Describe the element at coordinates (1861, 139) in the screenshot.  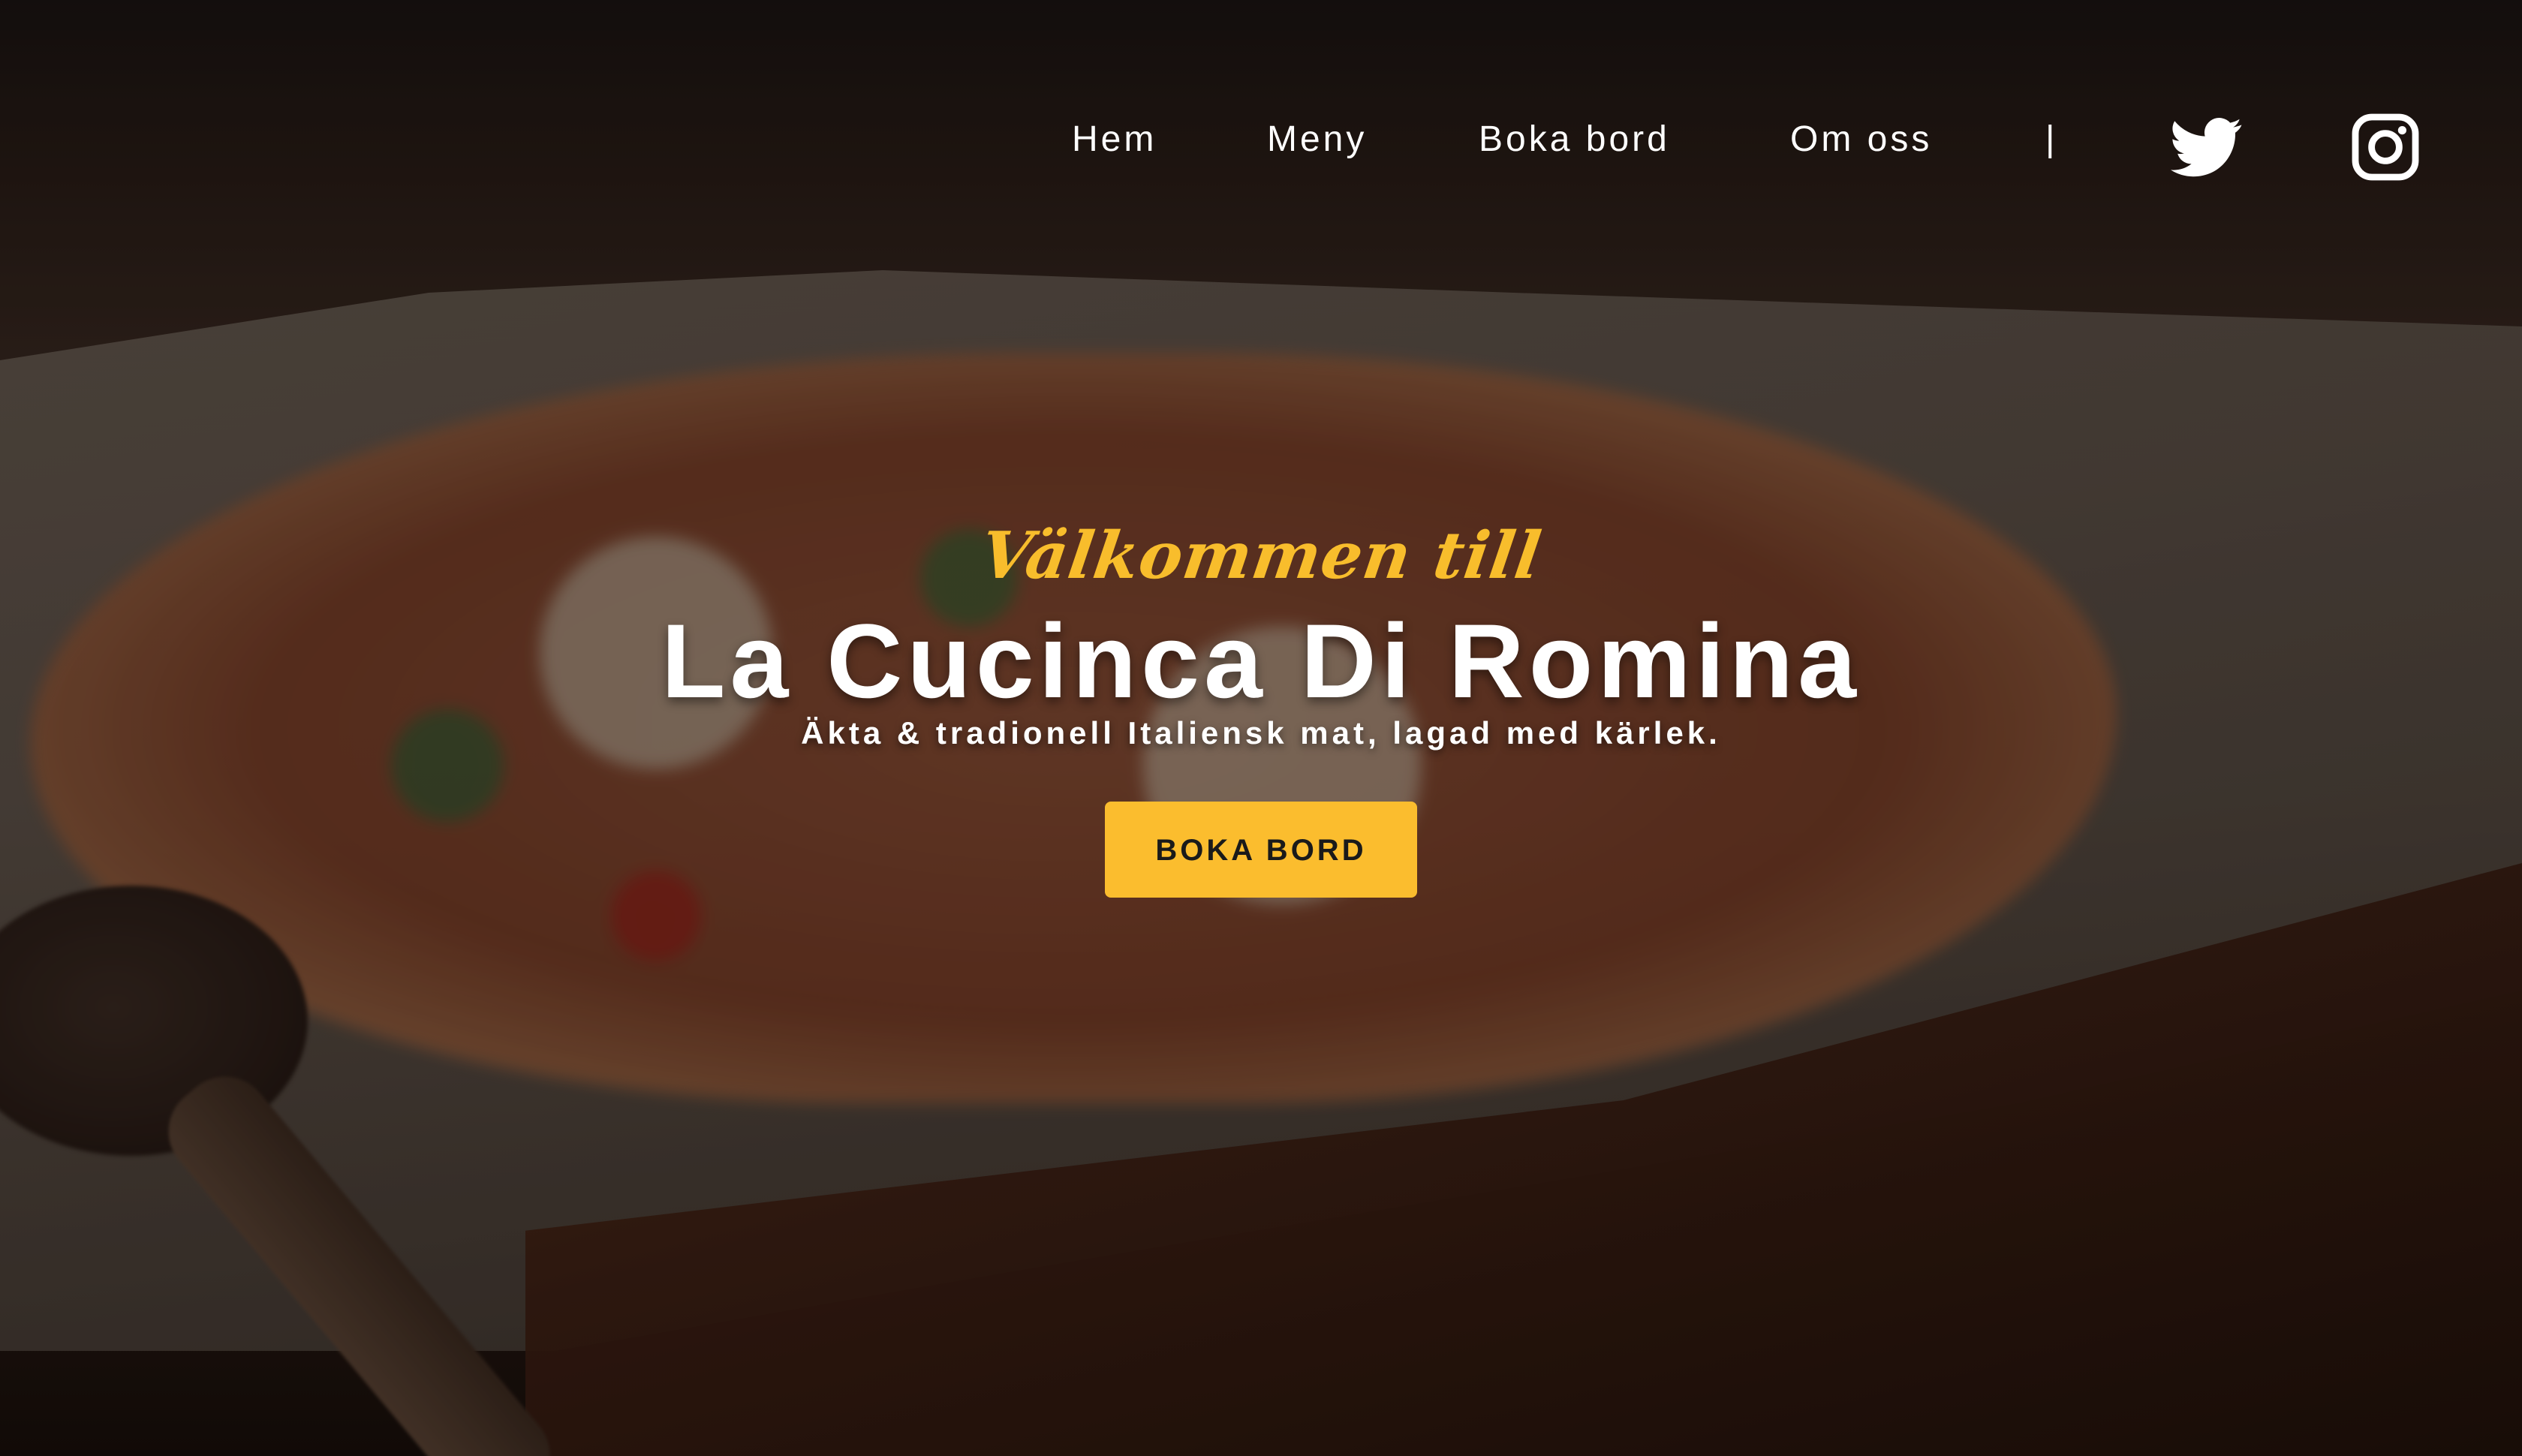
I see `nav-link-om-oss: Om oss` at that location.